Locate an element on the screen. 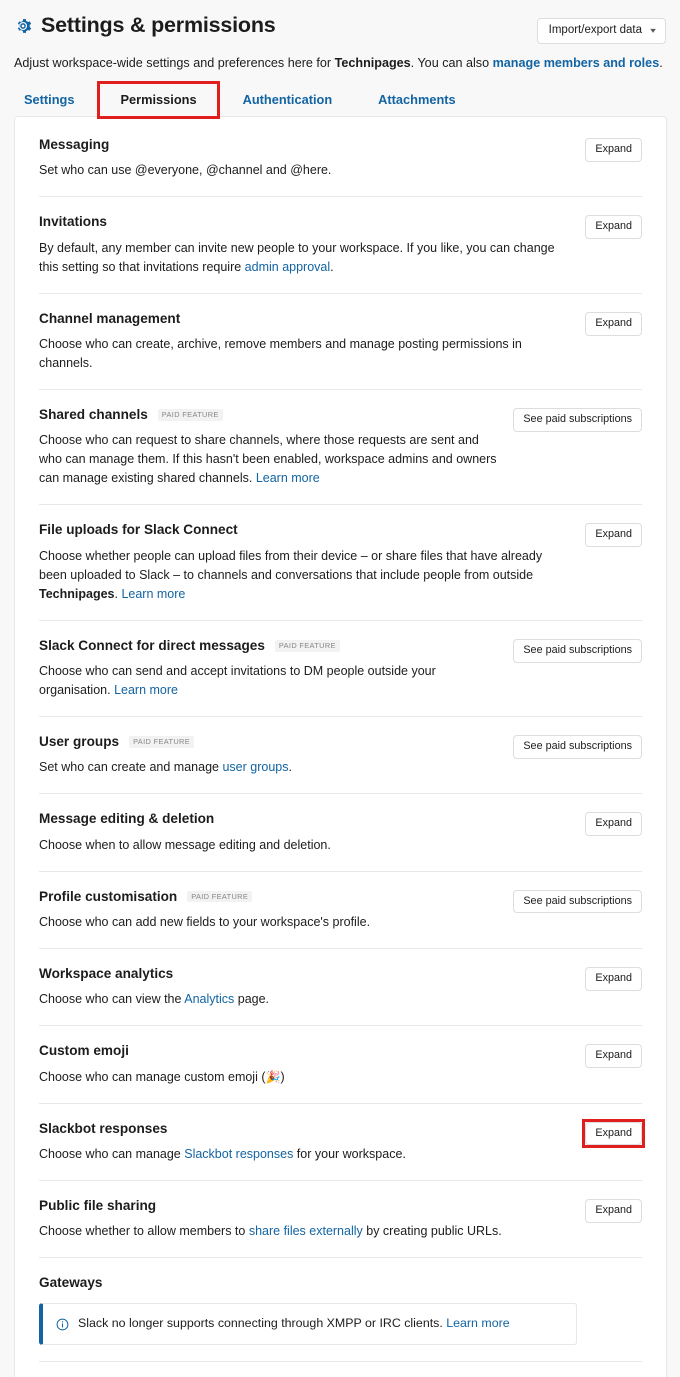 Image resolution: width=680 pixels, height=1377 pixels. inline-link: user groups is located at coordinates (255, 767).